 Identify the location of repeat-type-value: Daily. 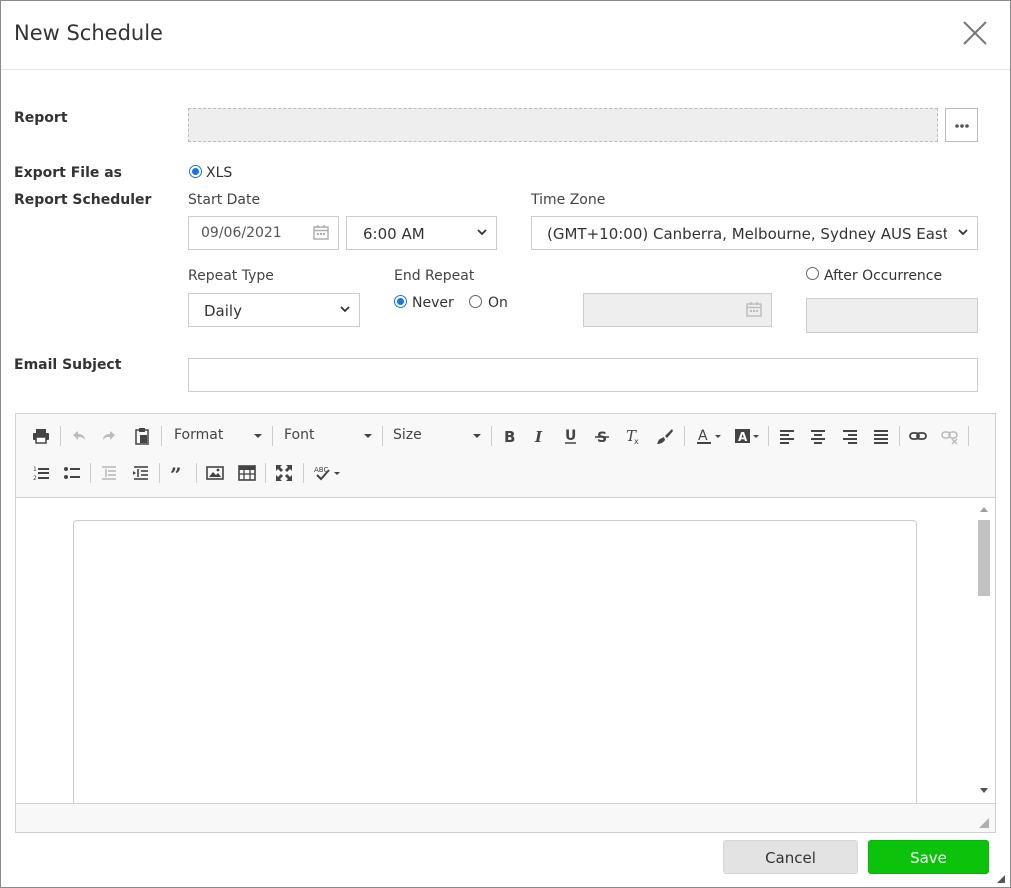
(223, 311).